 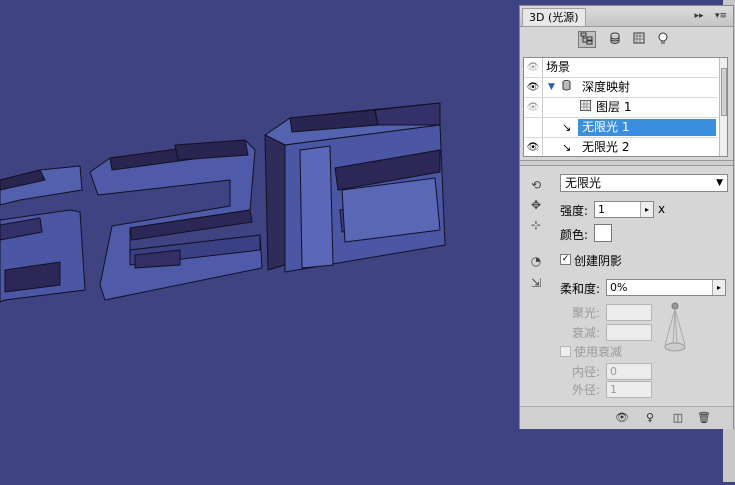 I want to click on falloff-field, so click(x=629, y=332).